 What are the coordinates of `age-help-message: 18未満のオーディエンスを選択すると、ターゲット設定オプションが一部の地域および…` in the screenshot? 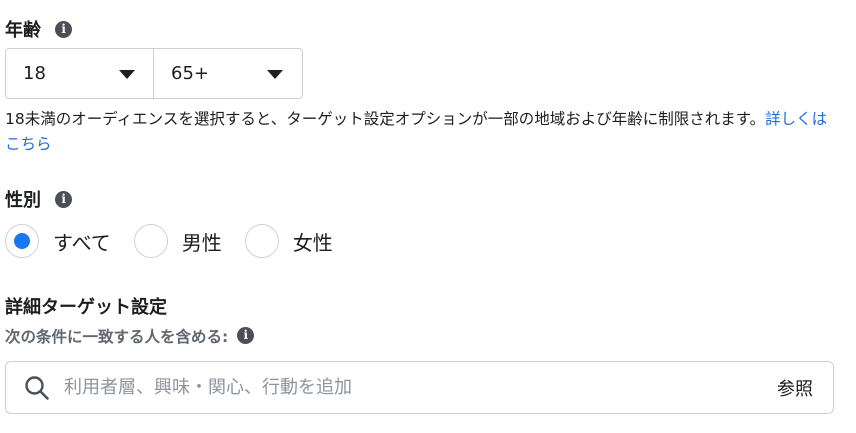 It's located at (385, 119).